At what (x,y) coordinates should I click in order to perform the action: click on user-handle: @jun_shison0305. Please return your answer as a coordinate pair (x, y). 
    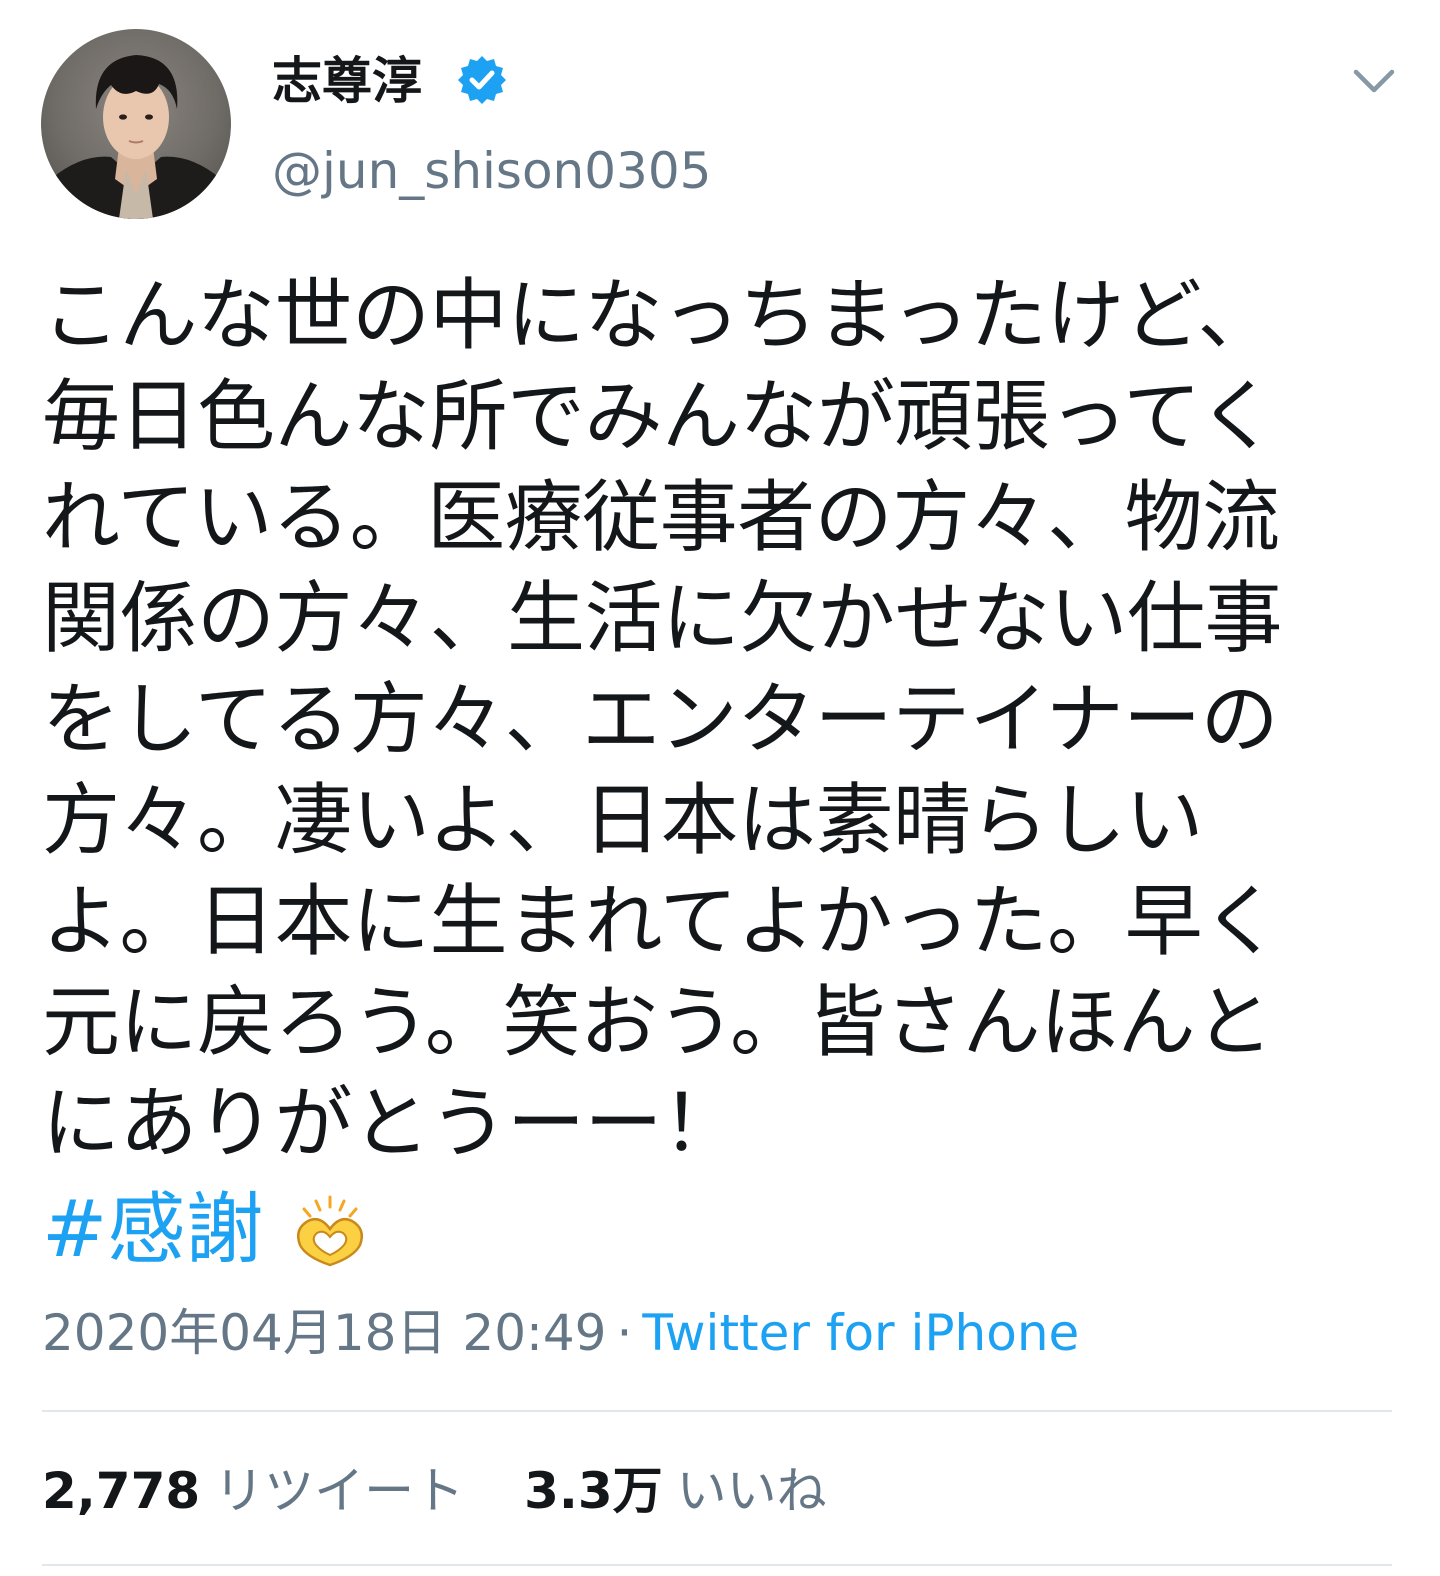
    Looking at the image, I should click on (491, 171).